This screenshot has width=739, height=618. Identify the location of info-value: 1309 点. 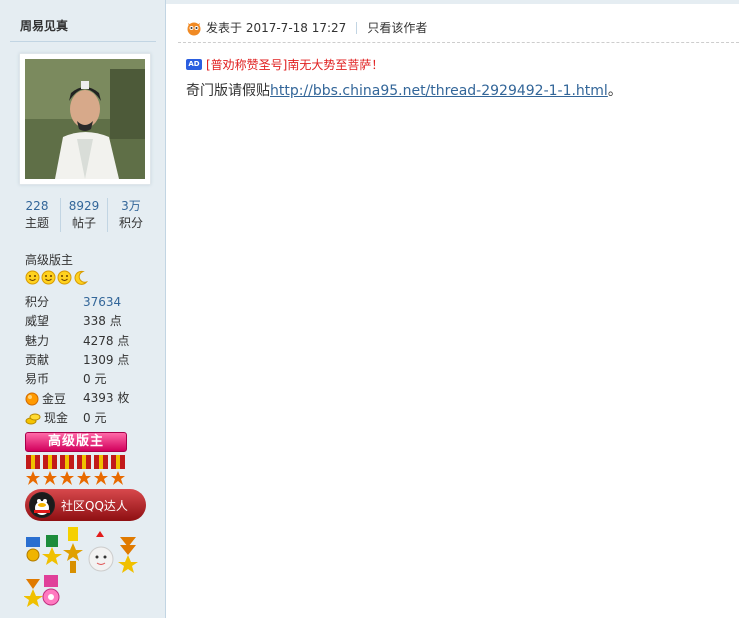
(106, 359).